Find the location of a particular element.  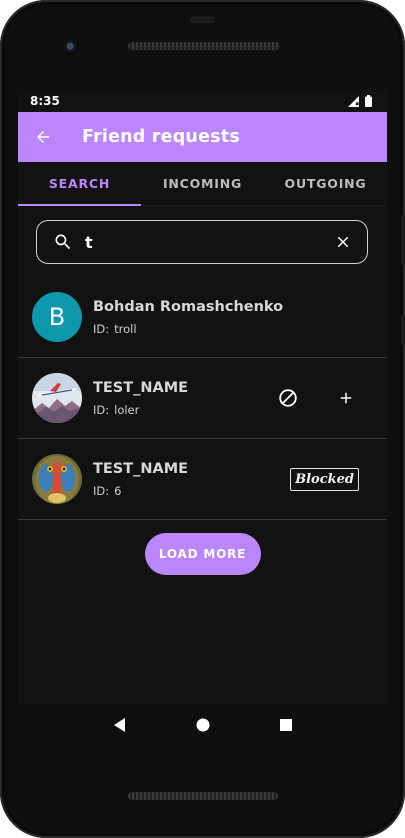

clear-search-button is located at coordinates (343, 242).